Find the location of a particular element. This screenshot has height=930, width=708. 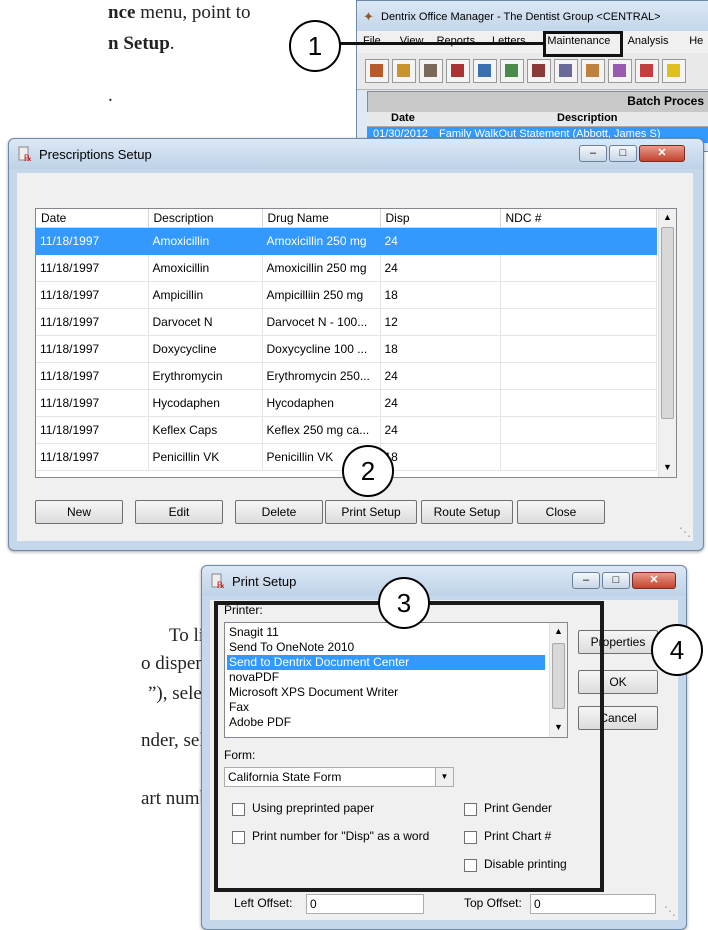

print-setup-button: Print Setup is located at coordinates (371, 512).